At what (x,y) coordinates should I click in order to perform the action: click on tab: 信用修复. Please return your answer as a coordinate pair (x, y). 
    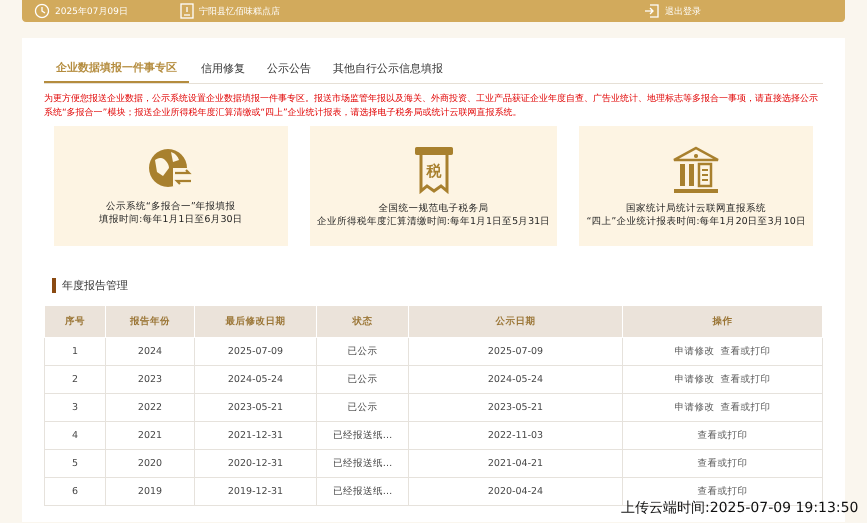
    Looking at the image, I should click on (223, 67).